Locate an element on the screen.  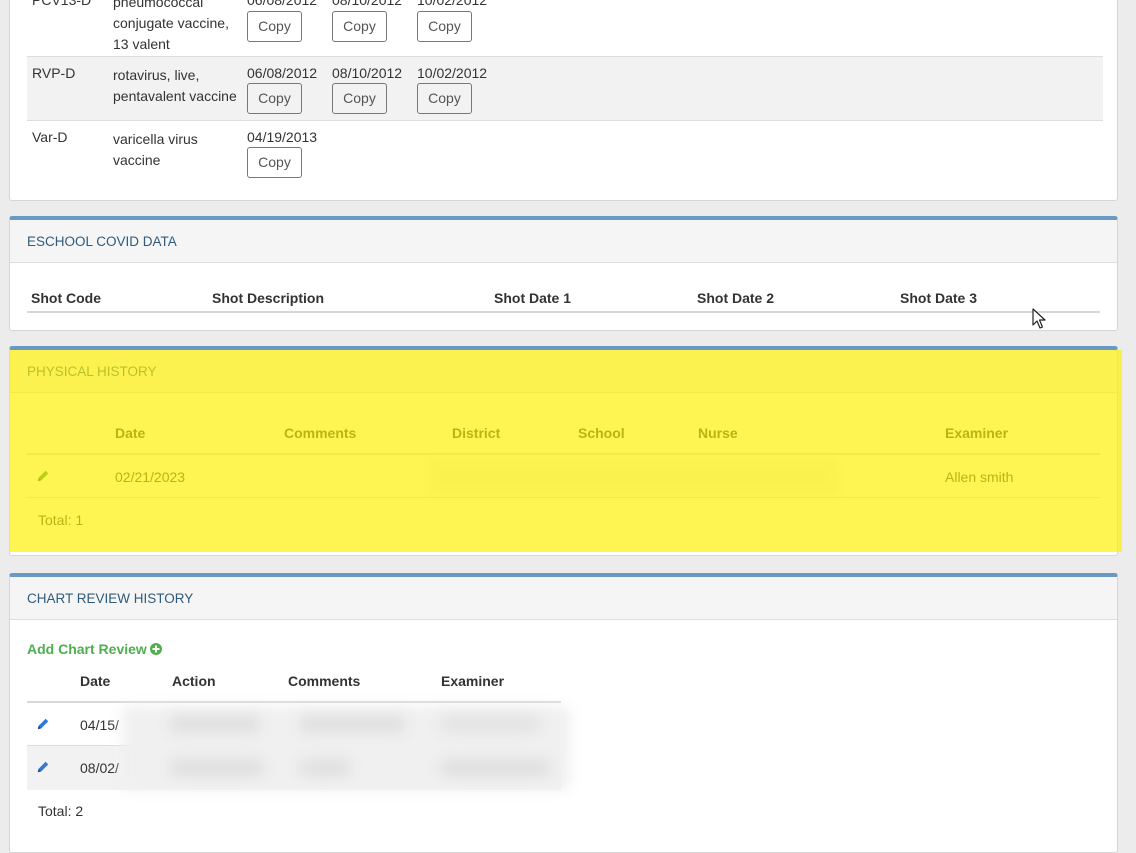
total-count: Total: 2 is located at coordinates (61, 811).